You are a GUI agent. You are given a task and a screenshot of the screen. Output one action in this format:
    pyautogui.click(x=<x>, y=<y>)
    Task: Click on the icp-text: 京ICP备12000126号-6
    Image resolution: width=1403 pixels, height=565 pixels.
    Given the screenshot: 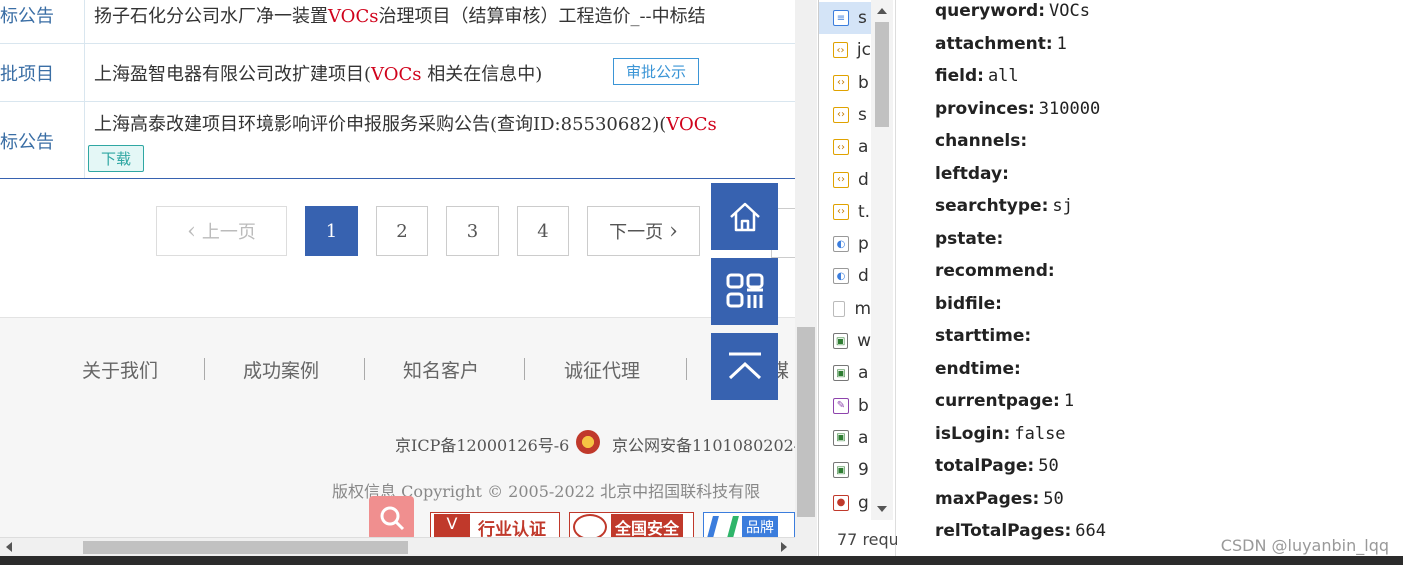 What is the action you would take?
    pyautogui.click(x=482, y=444)
    